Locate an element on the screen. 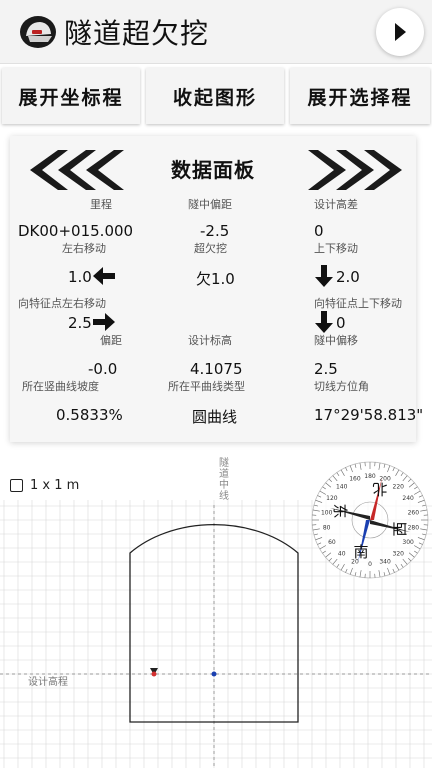 This screenshot has height=768, width=432. compass-west-label: 西 is located at coordinates (400, 528).